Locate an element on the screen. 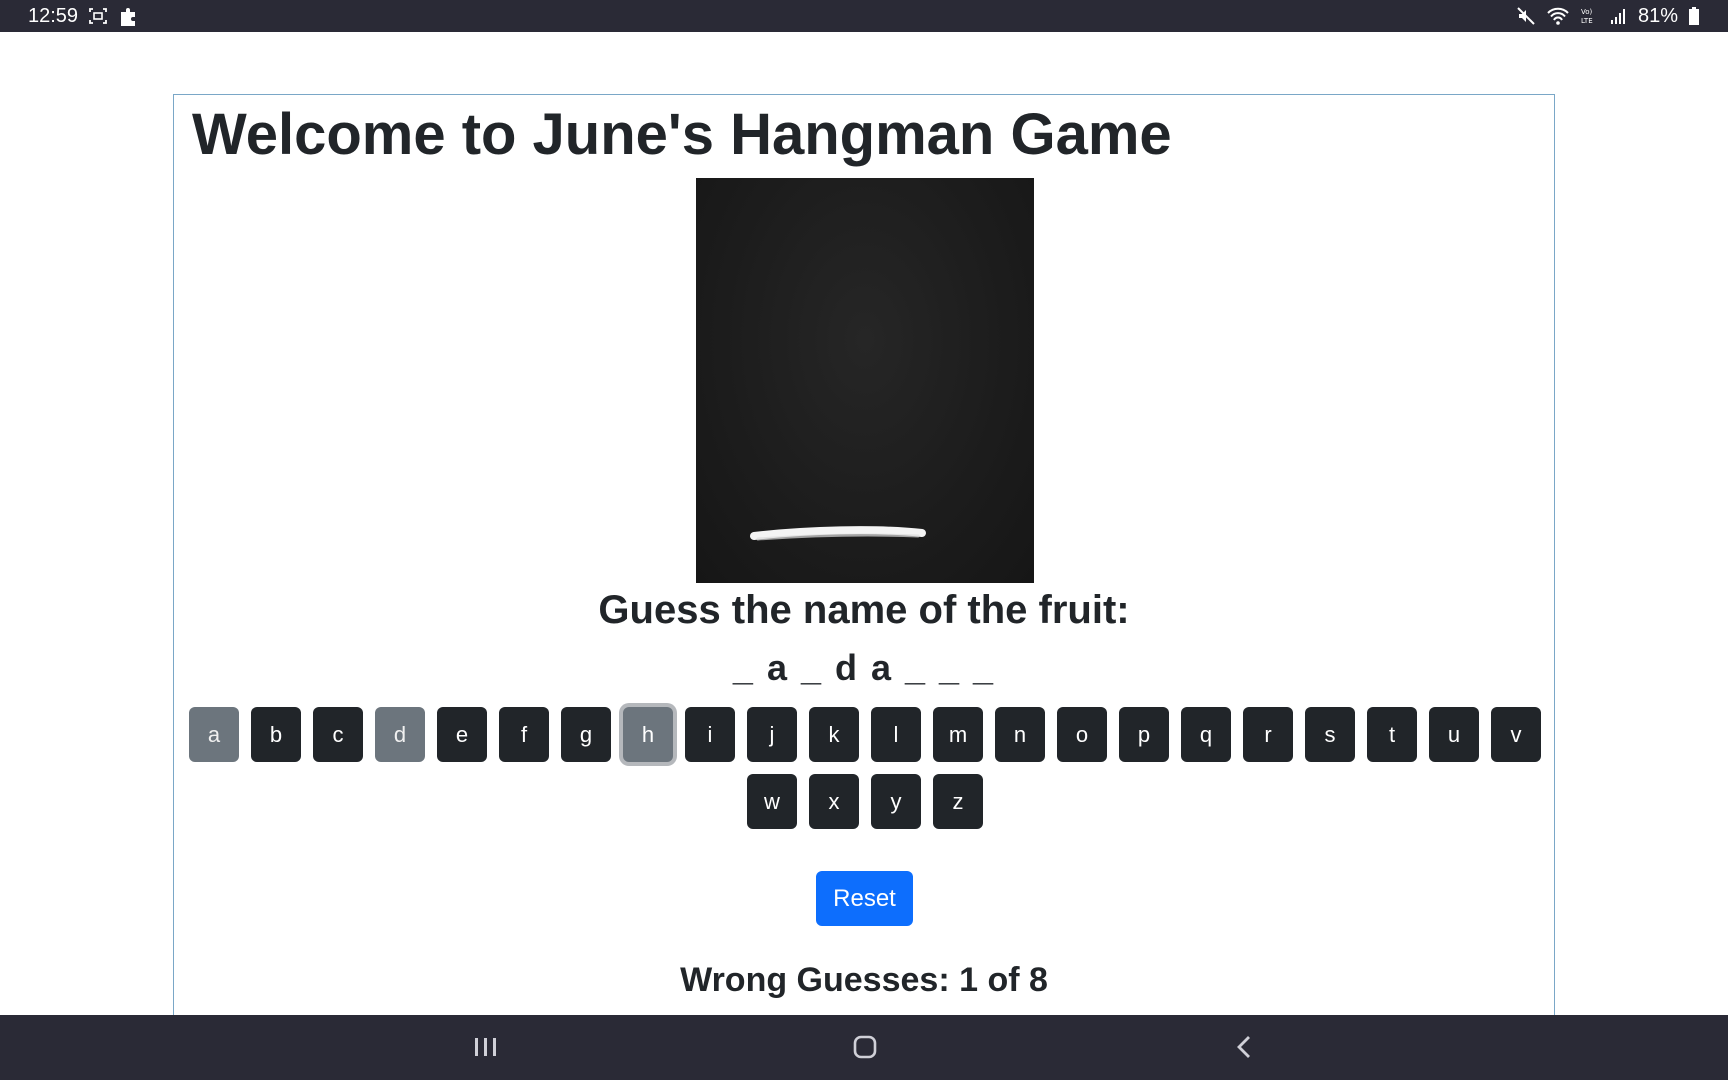 The image size is (1728, 1080). page-title: Welcome to June's Hangman Game is located at coordinates (682, 134).